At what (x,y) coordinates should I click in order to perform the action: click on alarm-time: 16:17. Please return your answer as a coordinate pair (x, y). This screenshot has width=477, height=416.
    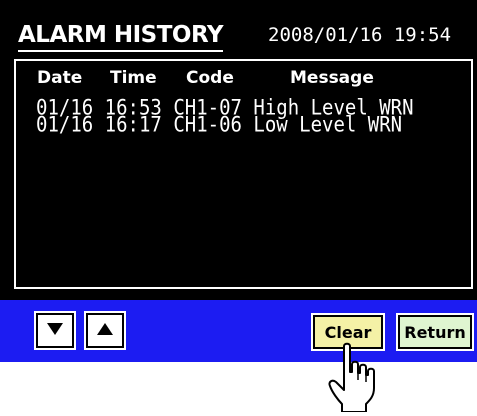
    Looking at the image, I should click on (133, 124).